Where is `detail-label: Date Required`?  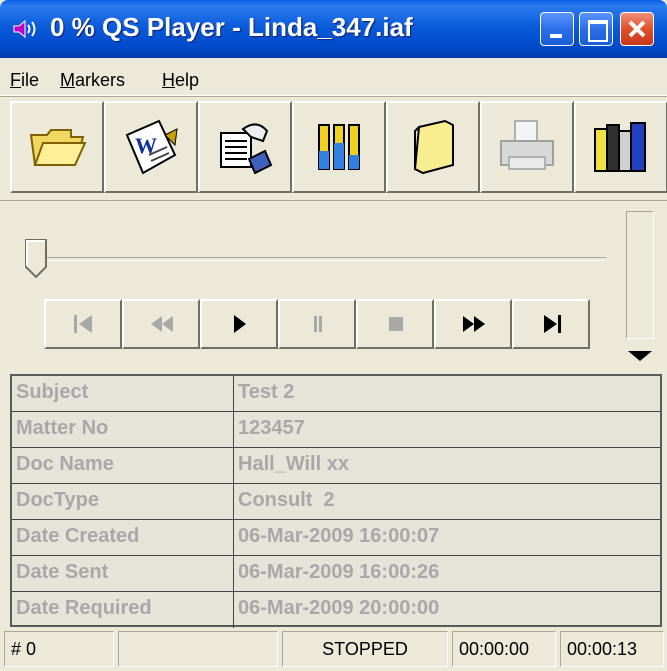 detail-label: Date Required is located at coordinates (84, 608).